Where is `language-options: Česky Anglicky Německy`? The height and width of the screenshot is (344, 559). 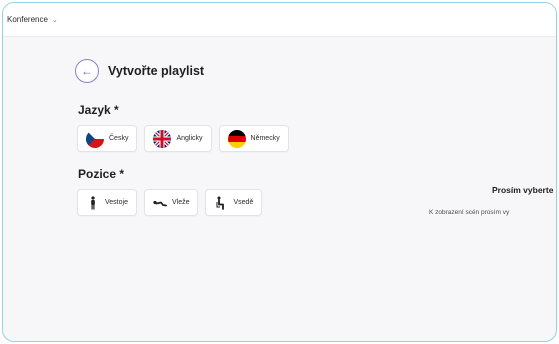 language-options: Česky Anglicky Německy is located at coordinates (183, 138).